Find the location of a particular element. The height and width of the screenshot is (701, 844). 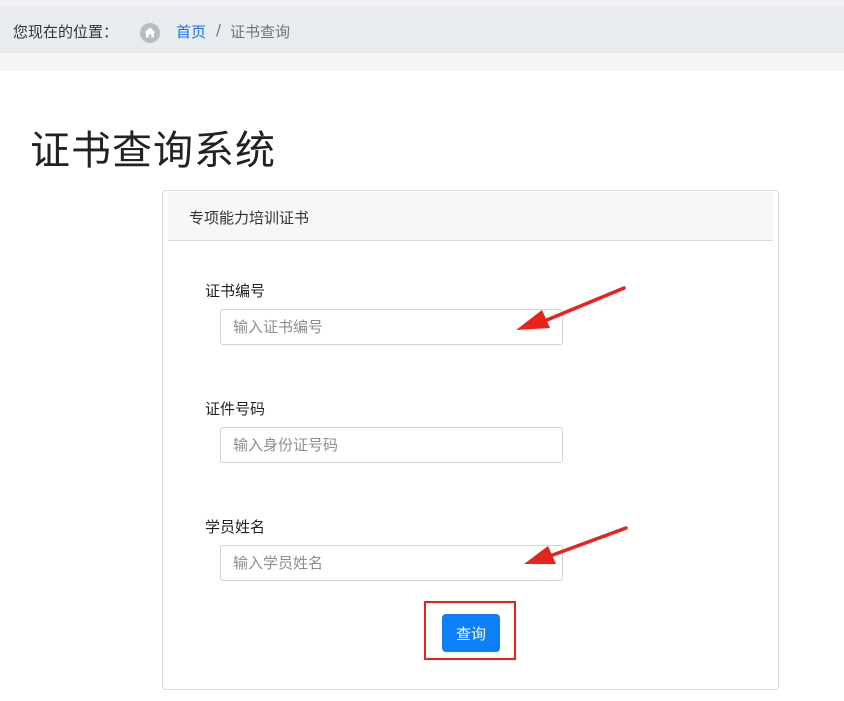

id-no-label: 证件号码 is located at coordinates (235, 409).